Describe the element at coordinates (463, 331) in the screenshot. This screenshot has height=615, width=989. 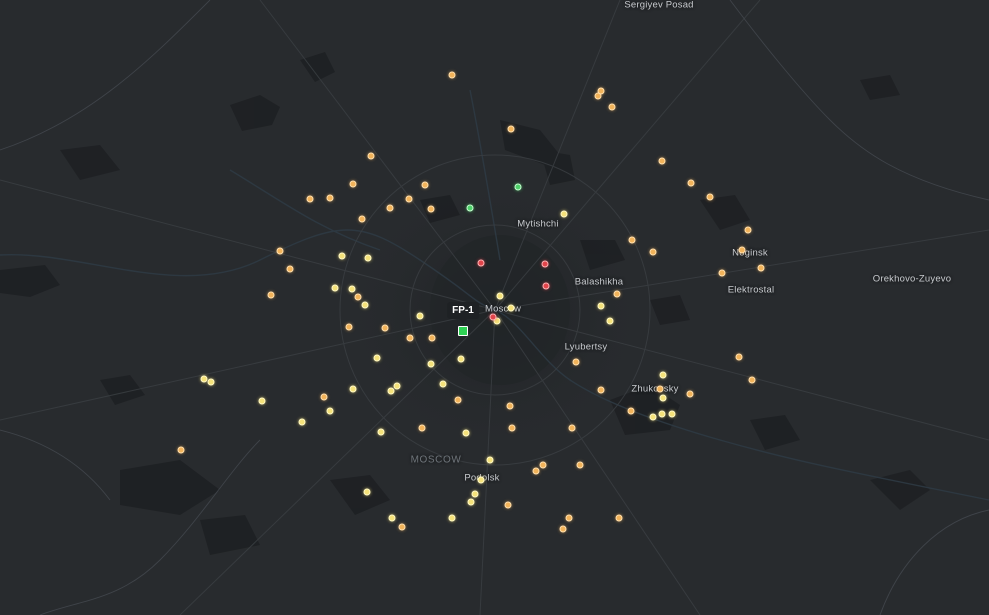
I see `station-marker` at that location.